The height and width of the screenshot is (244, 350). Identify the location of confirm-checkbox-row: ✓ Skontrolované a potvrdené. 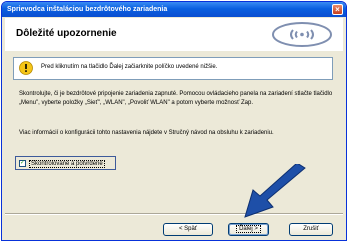
(65, 163).